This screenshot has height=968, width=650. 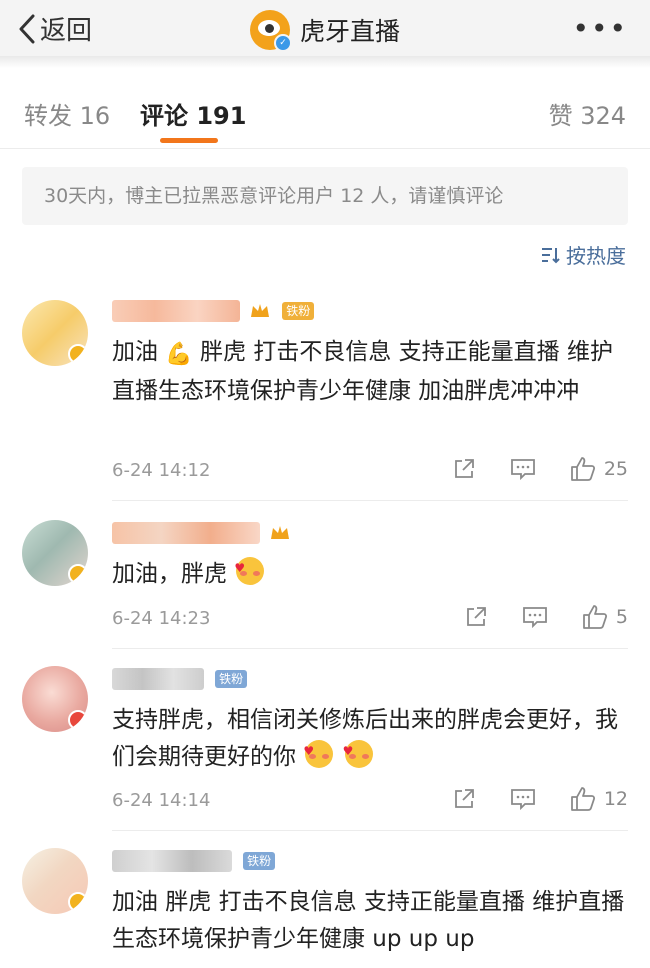 What do you see at coordinates (551, 255) in the screenshot?
I see `sort-icon` at bounding box center [551, 255].